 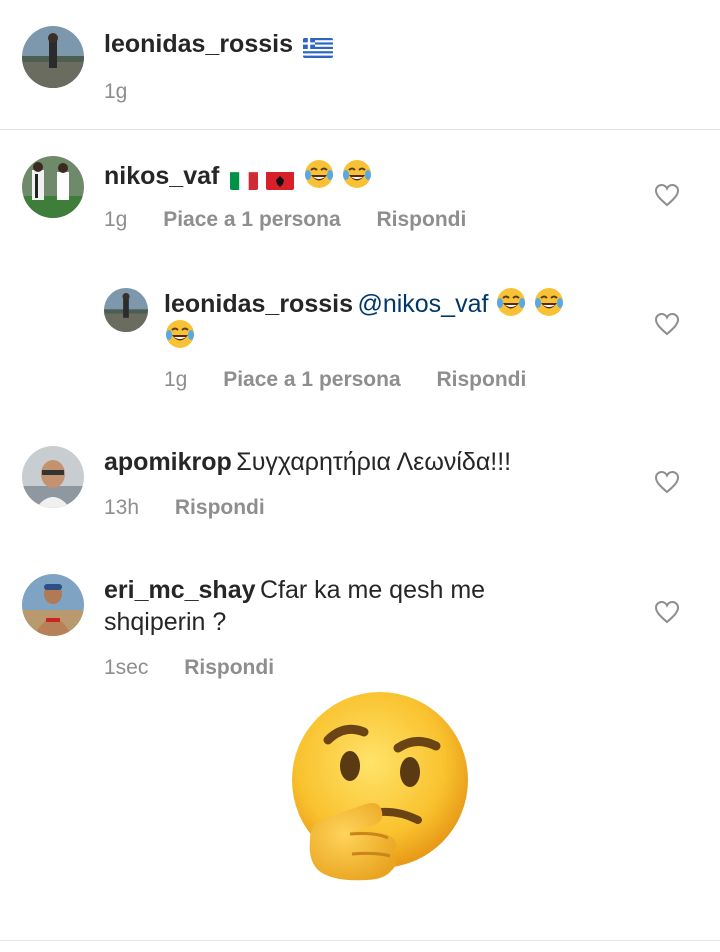 What do you see at coordinates (380, 788) in the screenshot?
I see `thinking-face-emoji` at bounding box center [380, 788].